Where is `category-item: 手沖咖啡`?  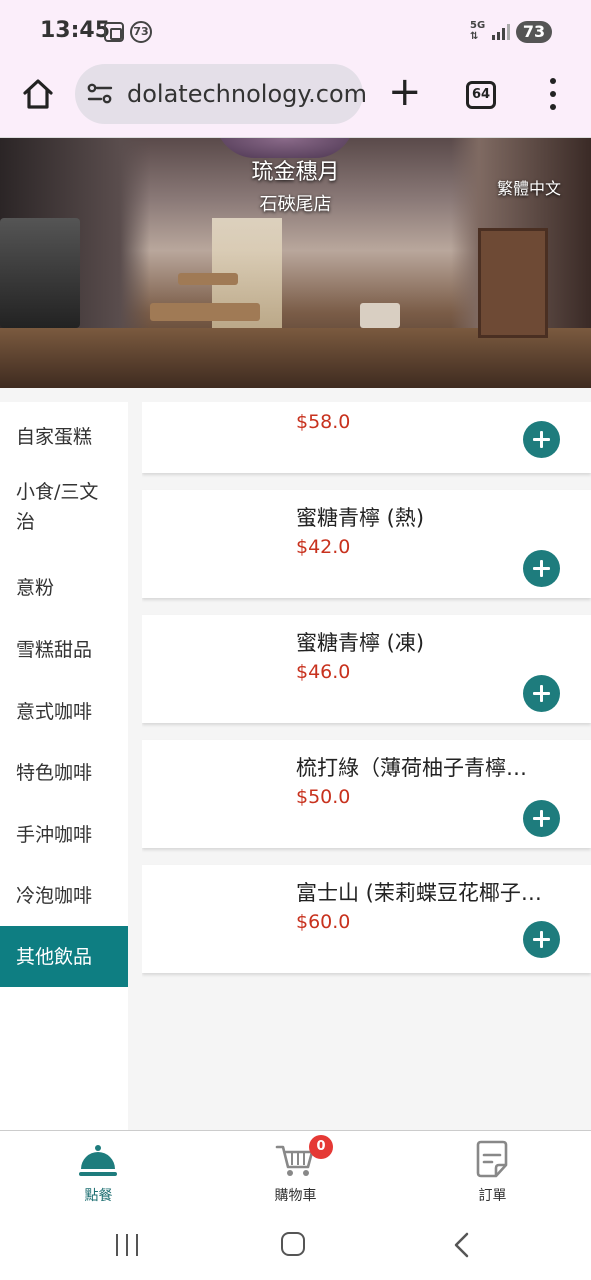 category-item: 手沖咖啡 is located at coordinates (64, 834).